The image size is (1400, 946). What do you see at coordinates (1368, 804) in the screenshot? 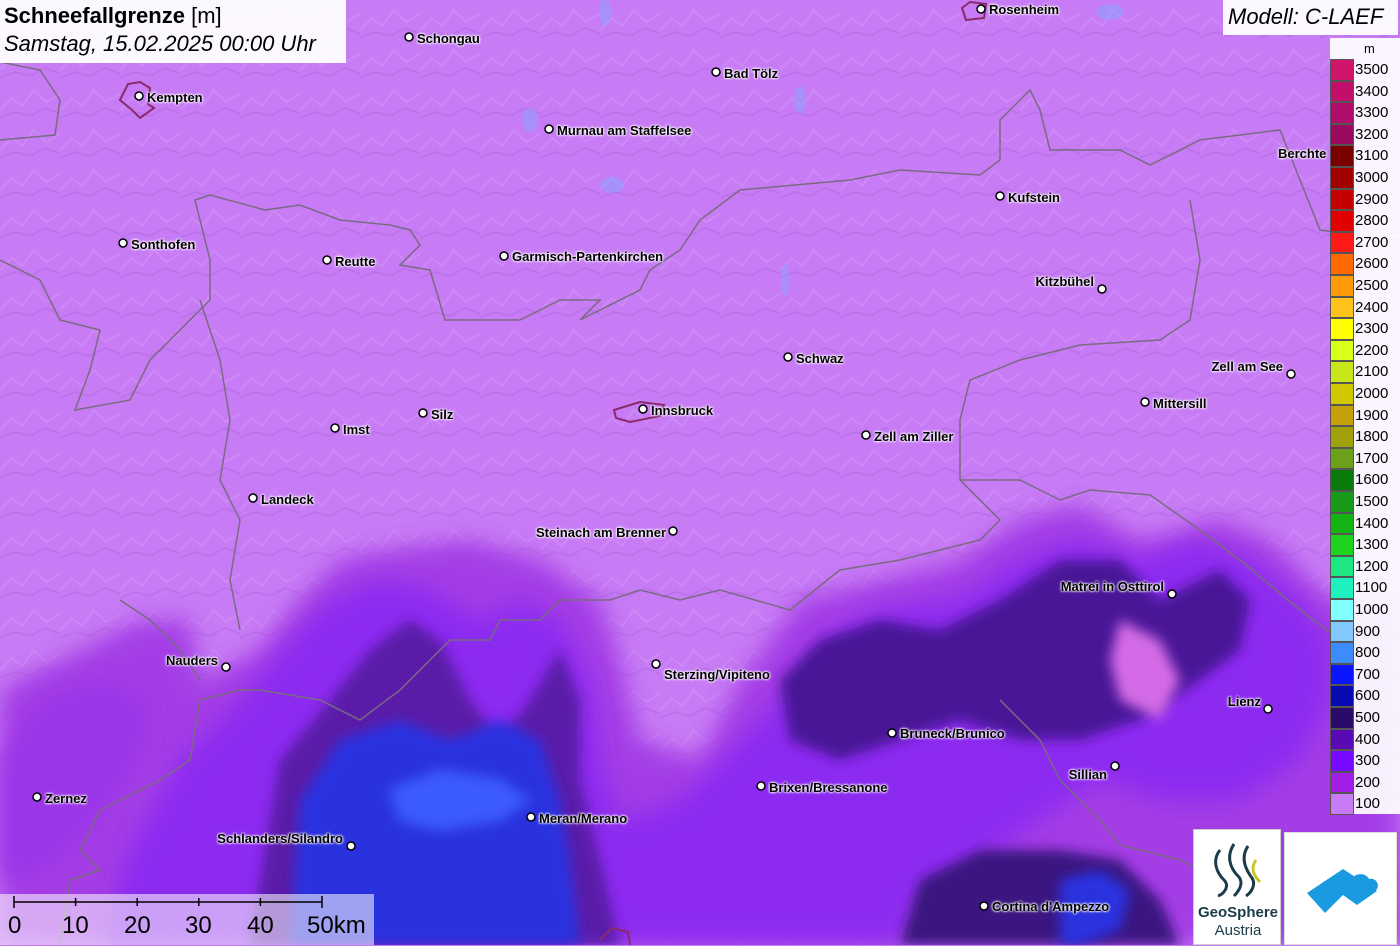
I see `legend-label-100: 100` at bounding box center [1368, 804].